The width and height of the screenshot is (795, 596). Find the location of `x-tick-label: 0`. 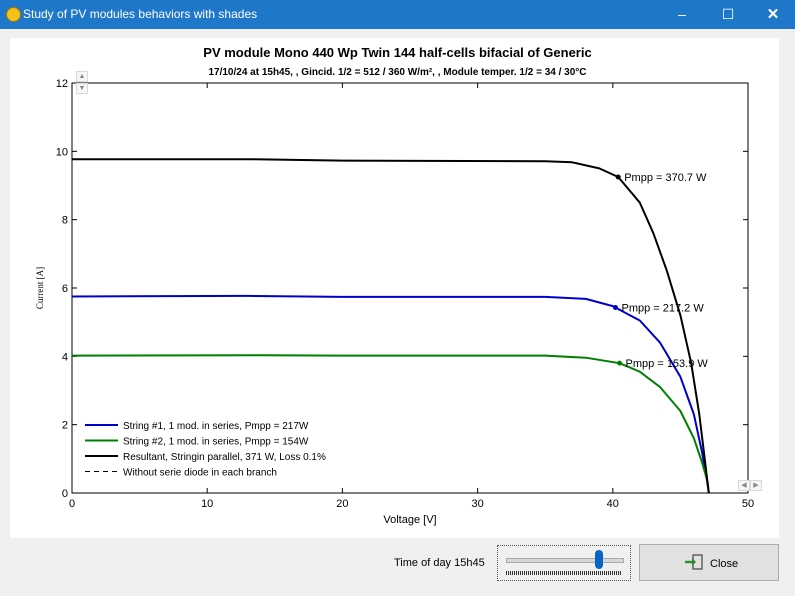

x-tick-label: 0 is located at coordinates (72, 504).